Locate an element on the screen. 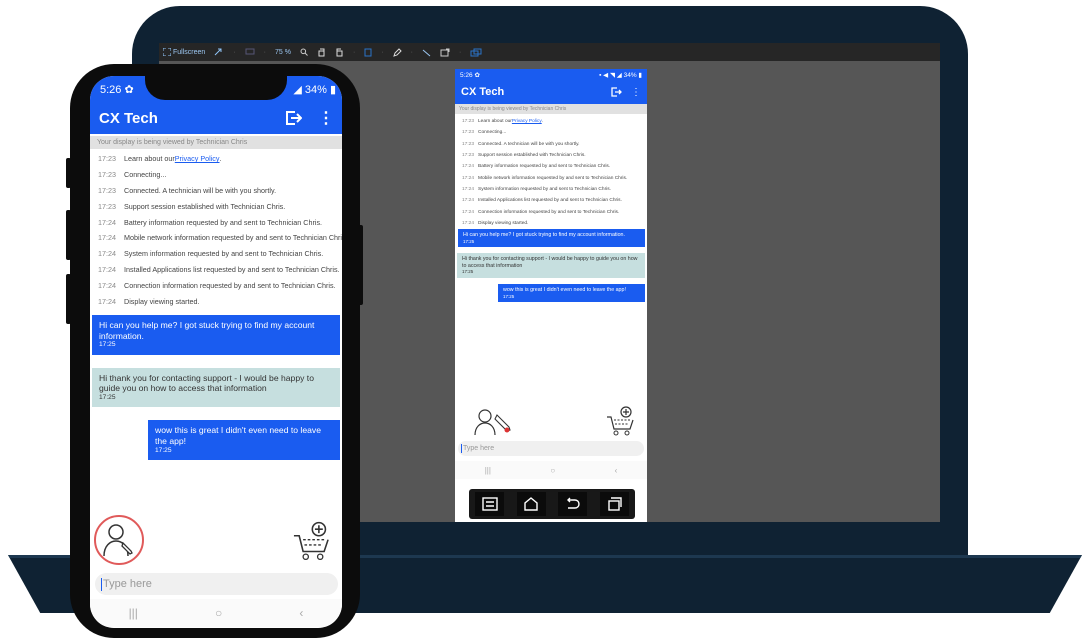 This screenshot has height=639, width=1086. rotate-icon is located at coordinates (321, 52).